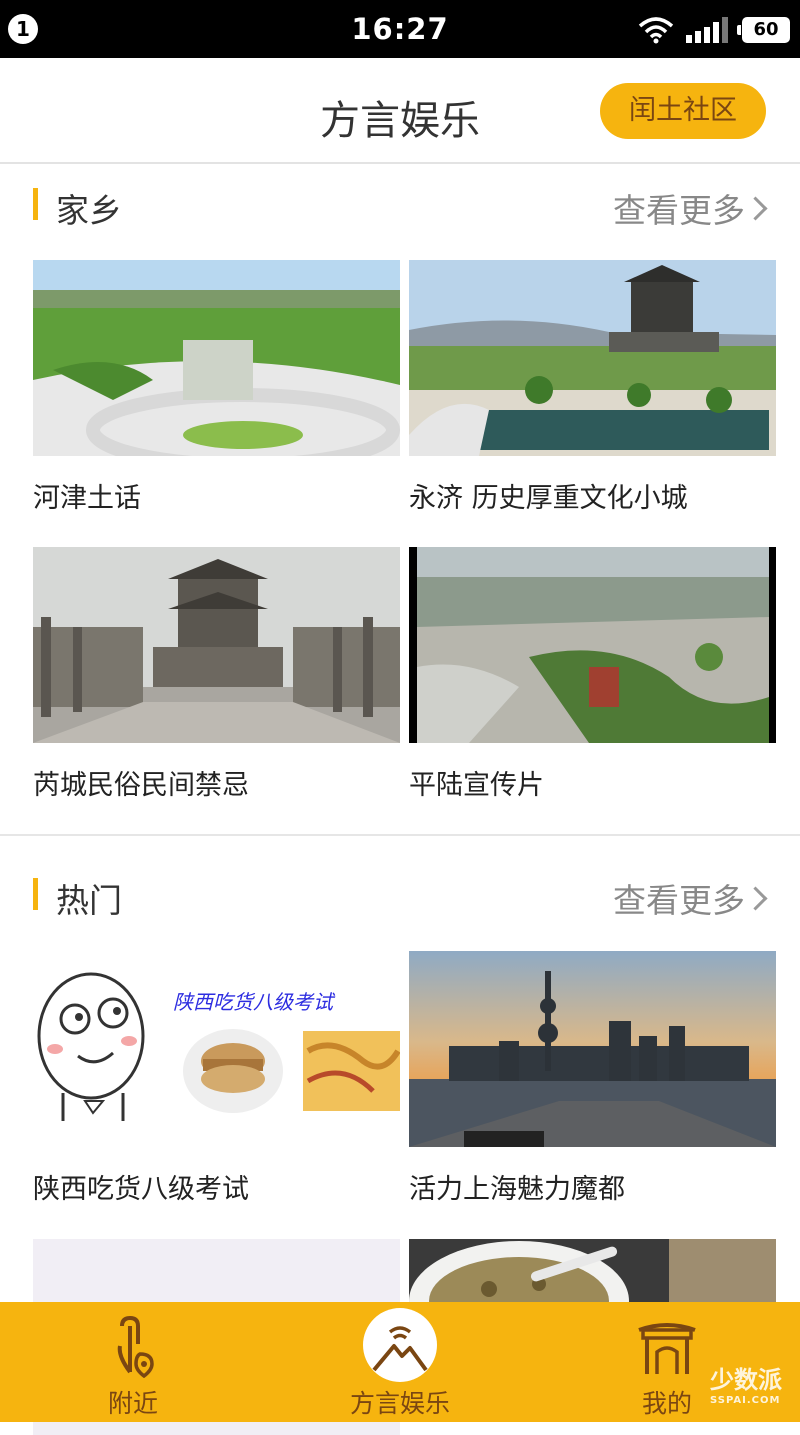  What do you see at coordinates (683, 111) in the screenshot?
I see `community-button: 闰土社区` at bounding box center [683, 111].